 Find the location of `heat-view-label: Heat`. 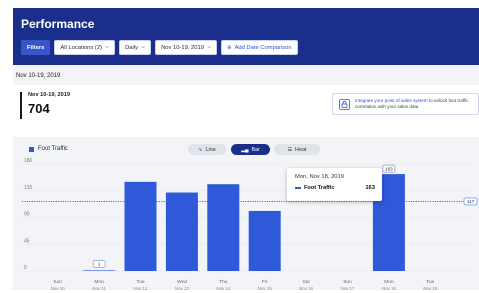

heat-view-label: Heat is located at coordinates (301, 149).